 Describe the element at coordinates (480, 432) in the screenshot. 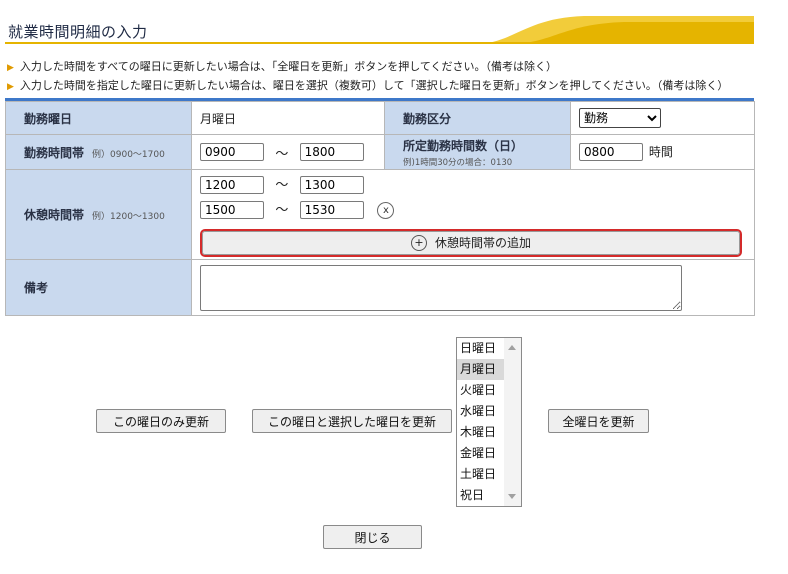

I see `weekday-option: 木曜日` at that location.